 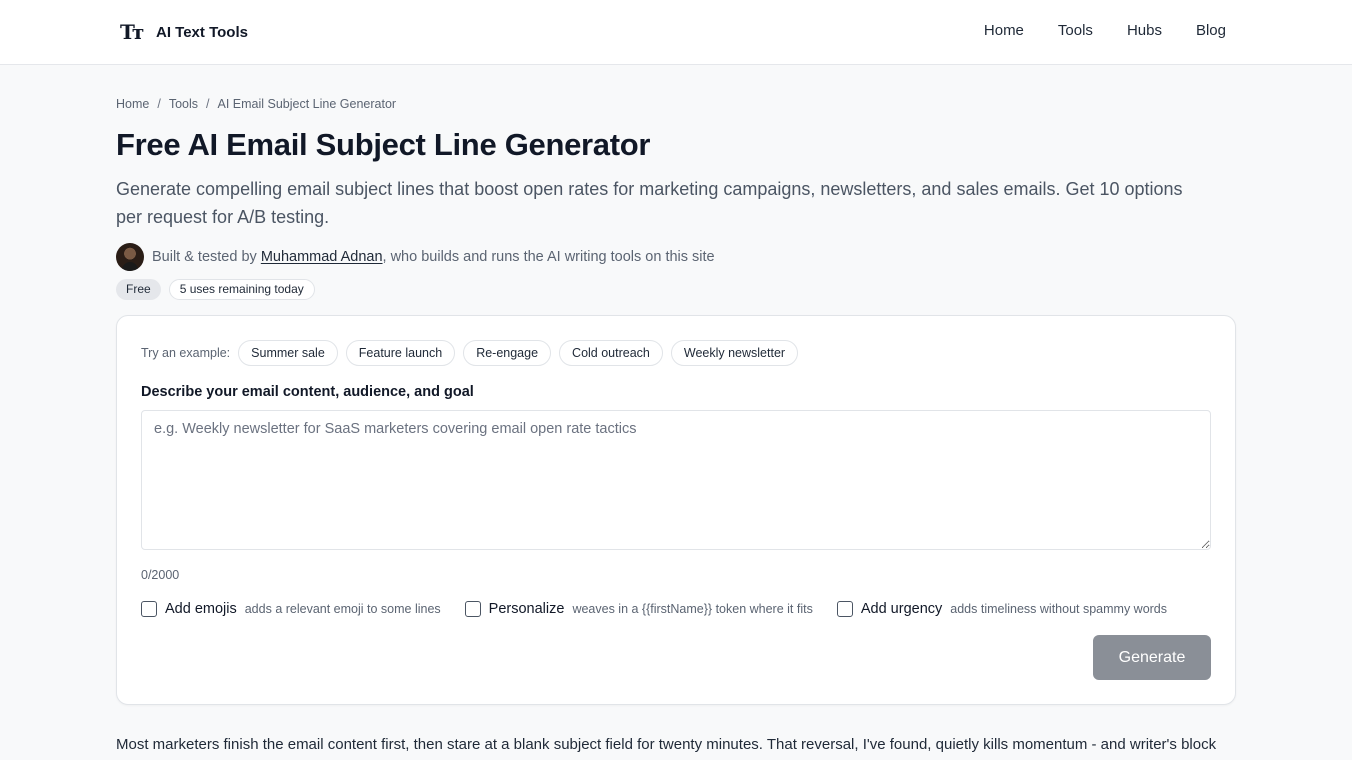 I want to click on example-chip-summer-sale: Summer sale, so click(x=288, y=353).